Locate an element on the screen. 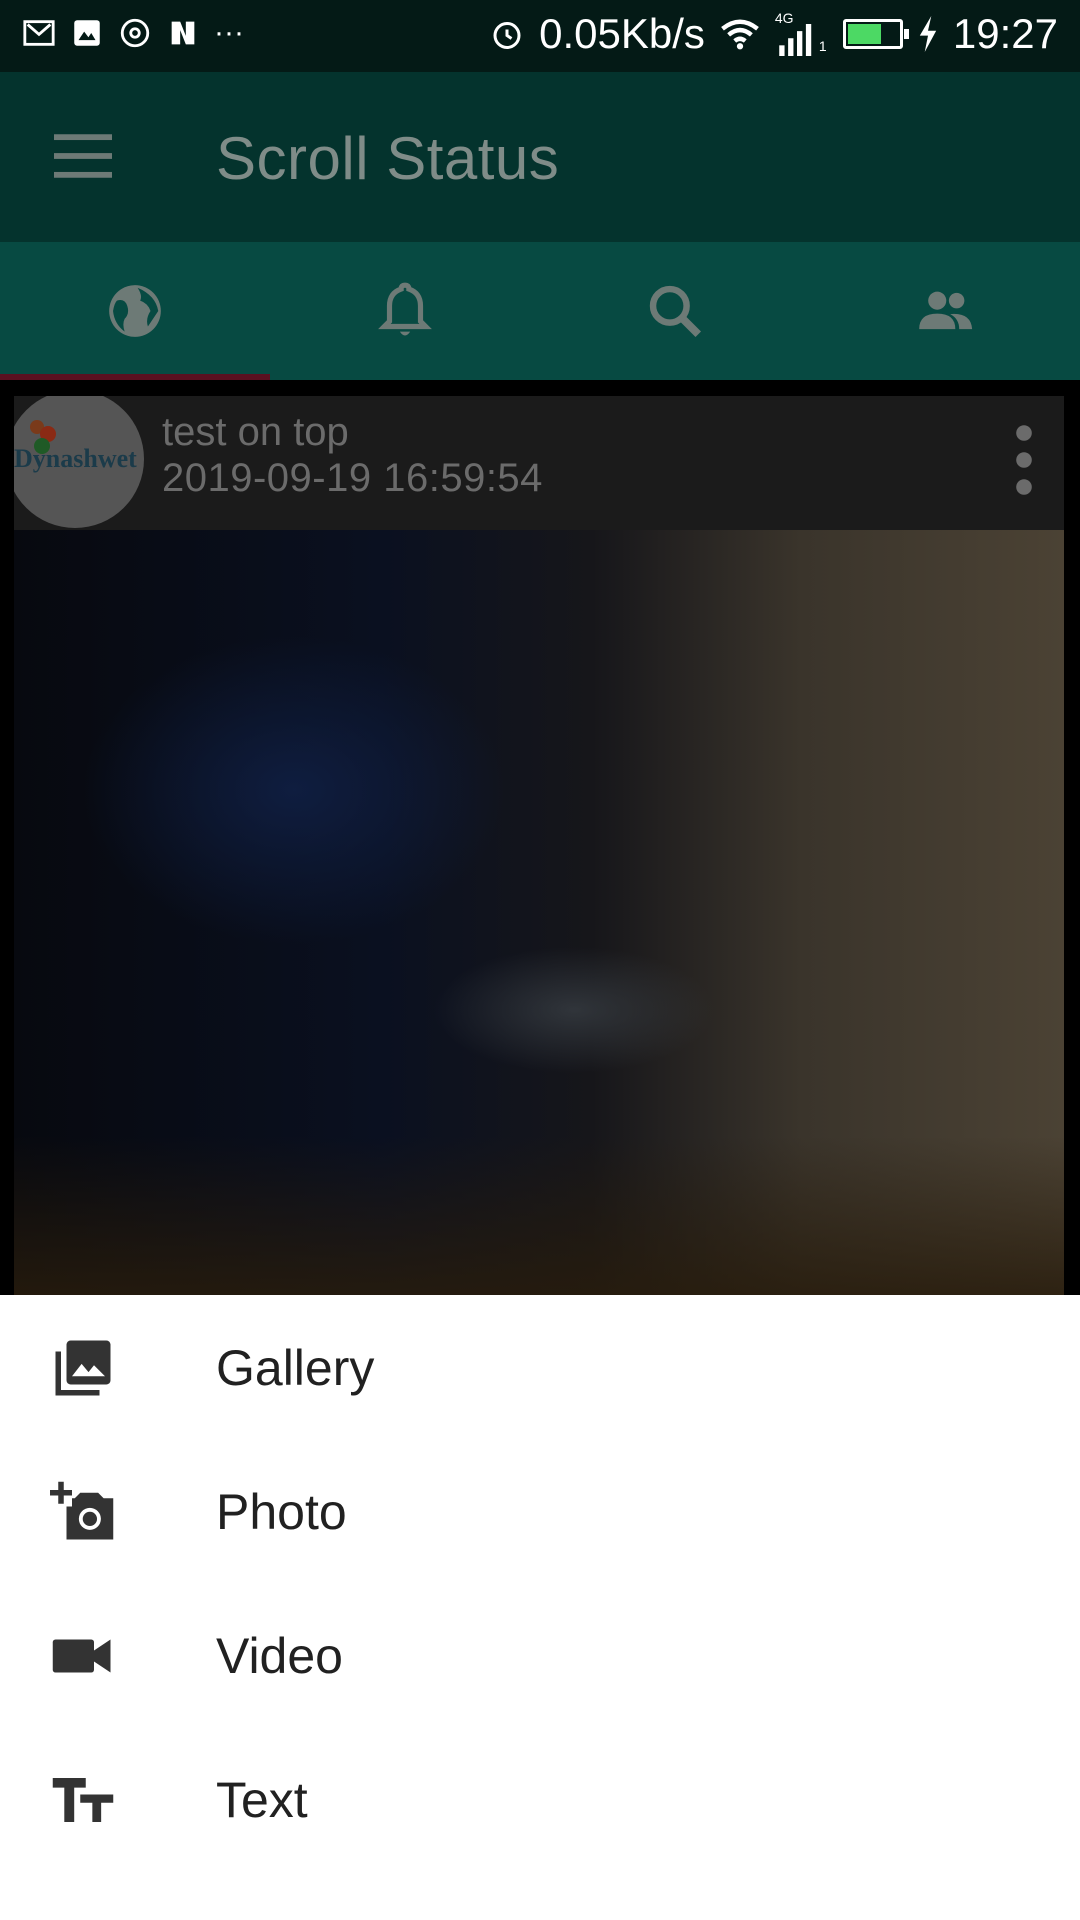 The height and width of the screenshot is (1920, 1080). sheet-item-text: Text is located at coordinates (540, 1799).